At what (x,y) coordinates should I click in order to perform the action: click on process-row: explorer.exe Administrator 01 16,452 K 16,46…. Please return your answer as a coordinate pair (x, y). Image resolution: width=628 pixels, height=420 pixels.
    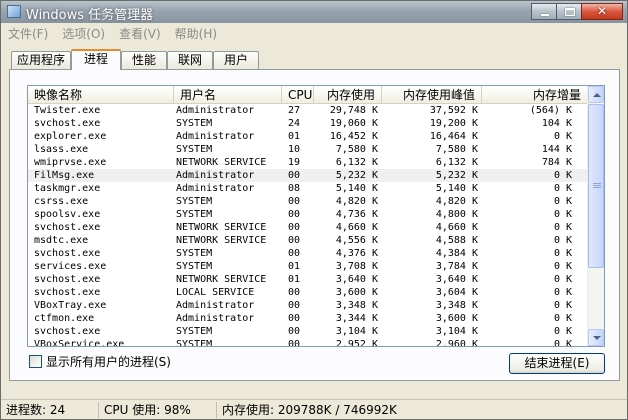
    Looking at the image, I should click on (308, 136).